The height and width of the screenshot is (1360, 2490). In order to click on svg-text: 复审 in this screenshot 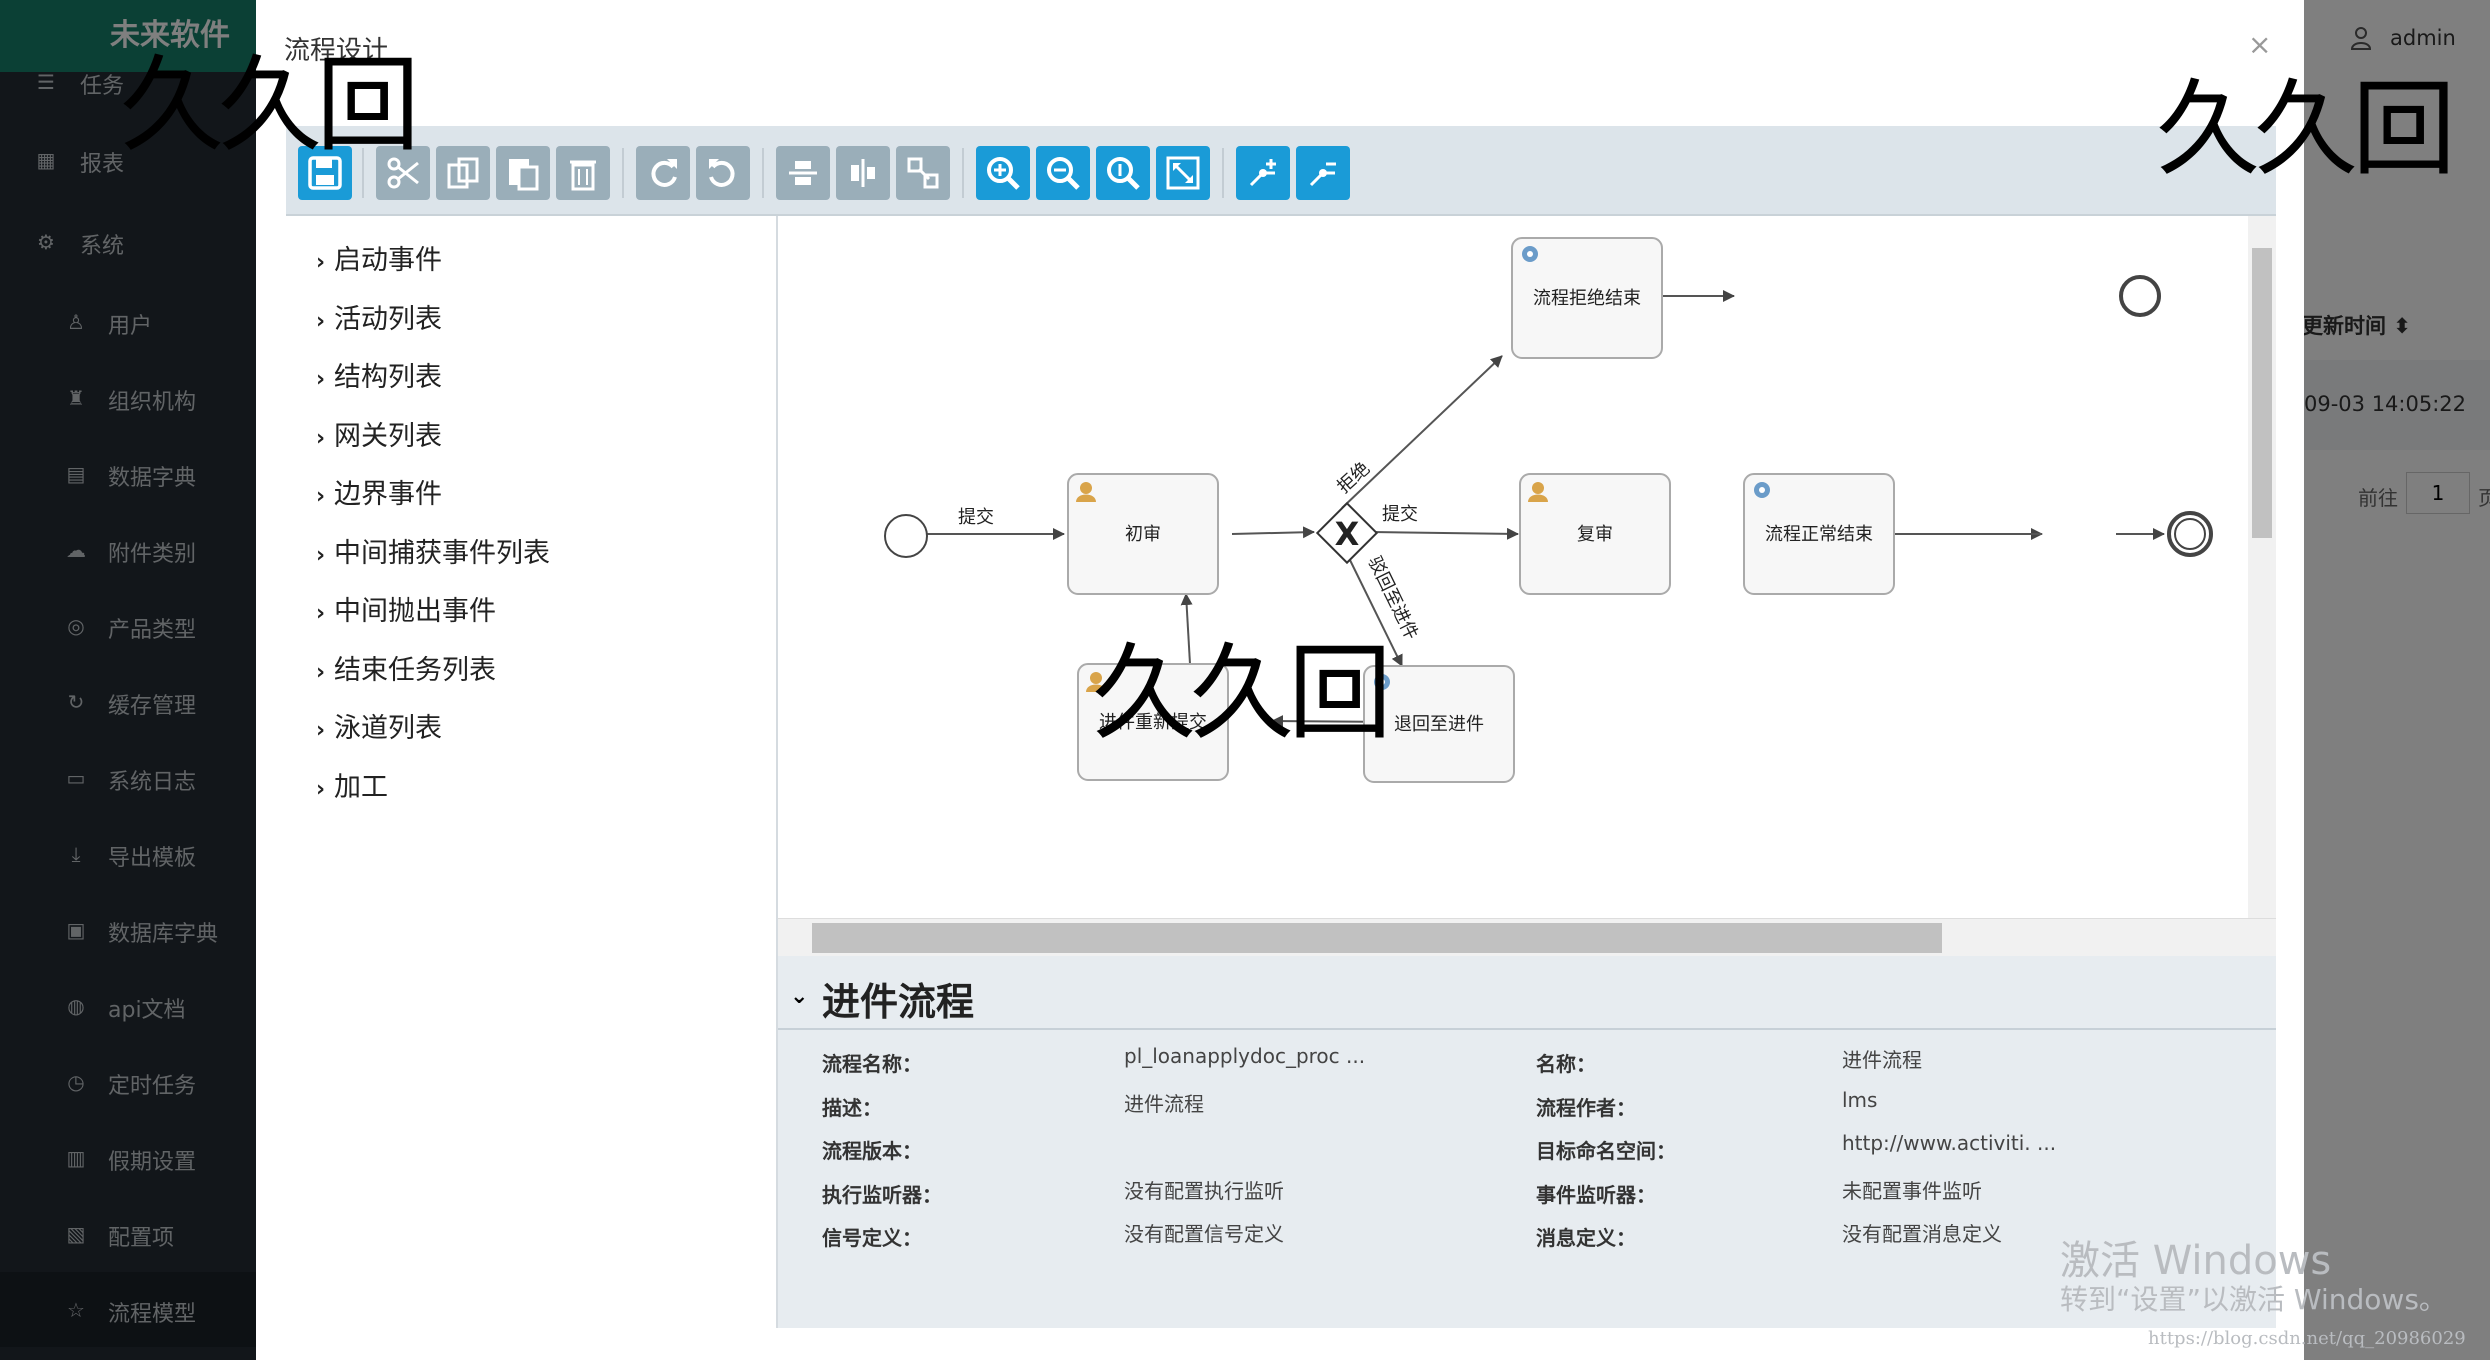, I will do `click(1595, 534)`.